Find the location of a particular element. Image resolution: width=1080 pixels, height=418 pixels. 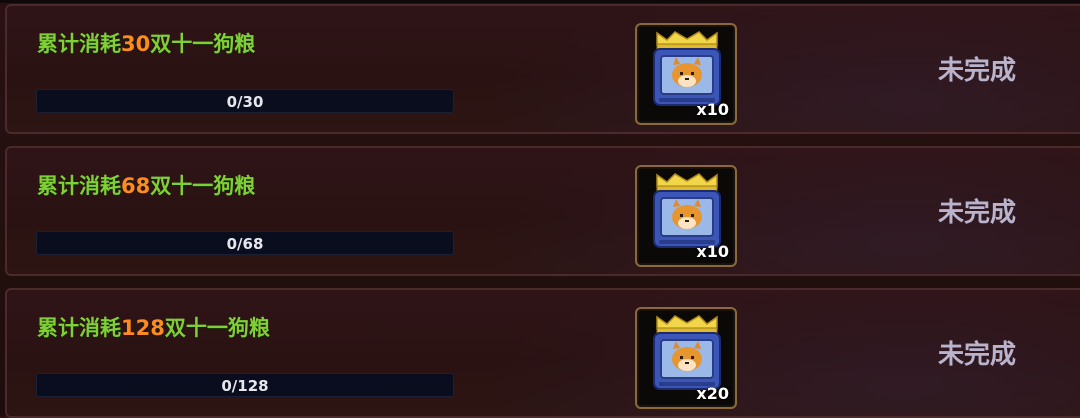

task-title: 累计消耗30双十一狗粮 is located at coordinates (146, 44).